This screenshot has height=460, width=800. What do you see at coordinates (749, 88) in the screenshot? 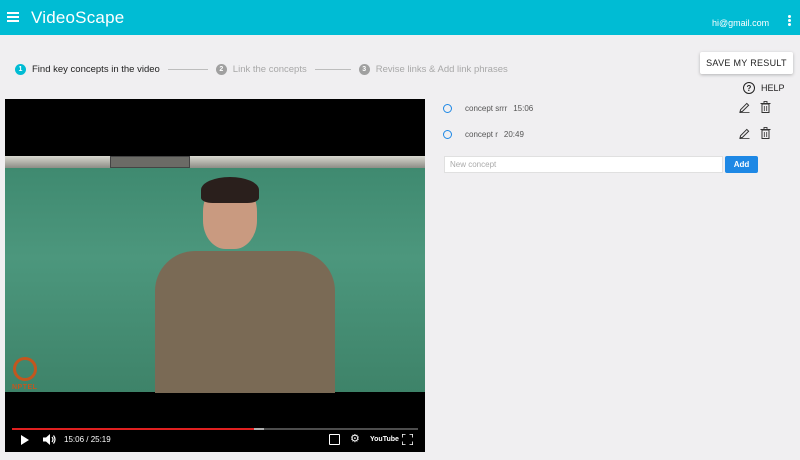
I see `help-icon: ?` at bounding box center [749, 88].